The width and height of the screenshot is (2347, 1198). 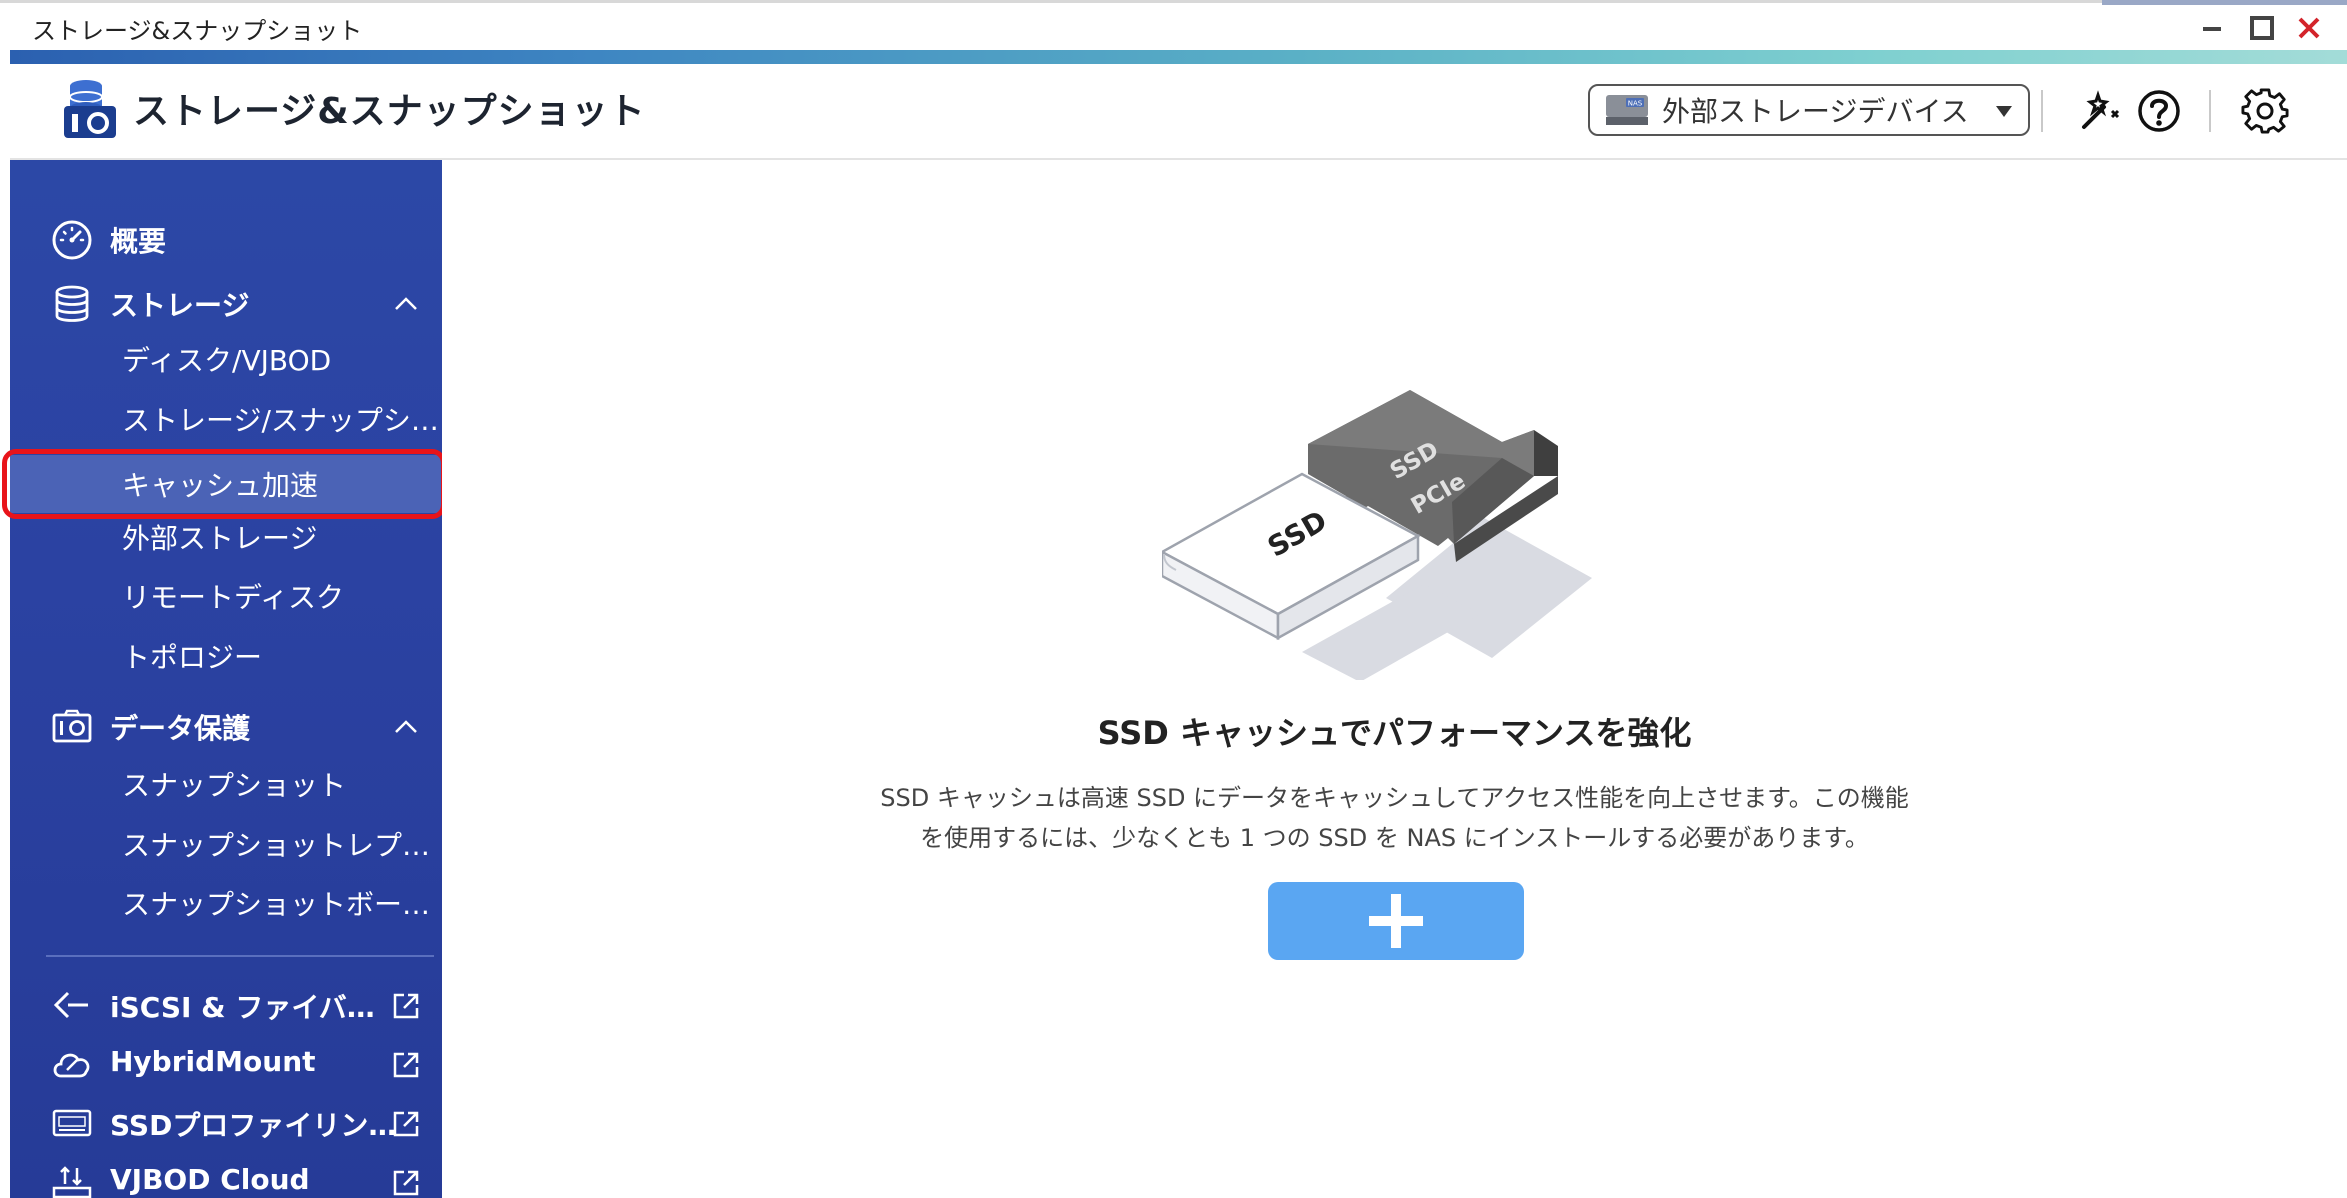 I want to click on sidebar-item-cache-acceleration: キャッシュ加速, so click(x=226, y=484).